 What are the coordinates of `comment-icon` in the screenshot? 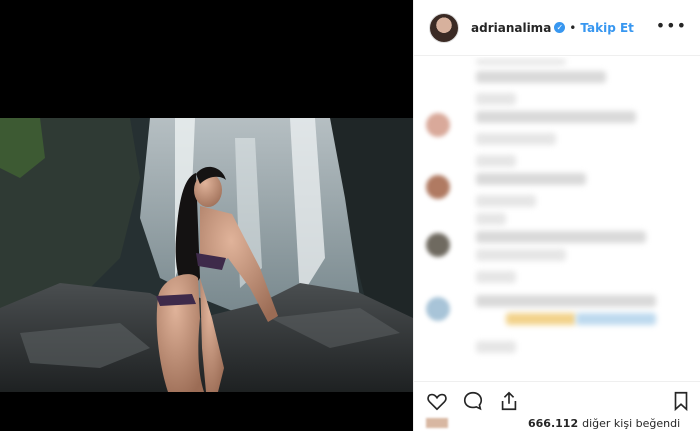 It's located at (473, 401).